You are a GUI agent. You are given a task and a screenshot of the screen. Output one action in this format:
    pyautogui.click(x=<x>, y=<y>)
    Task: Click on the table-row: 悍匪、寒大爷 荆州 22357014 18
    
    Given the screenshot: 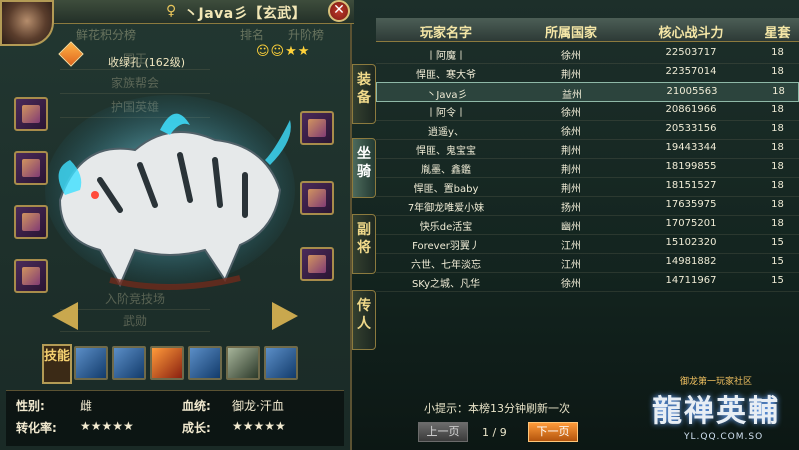 What is the action you would take?
    pyautogui.click(x=587, y=73)
    